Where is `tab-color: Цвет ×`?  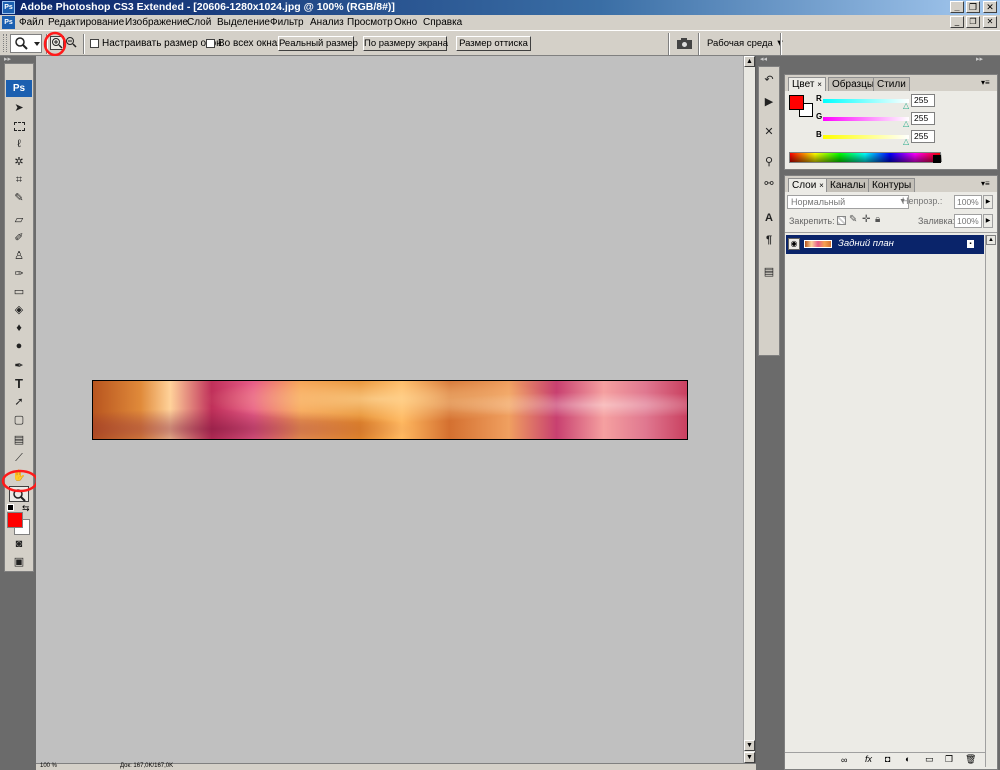 tab-color: Цвет × is located at coordinates (807, 84).